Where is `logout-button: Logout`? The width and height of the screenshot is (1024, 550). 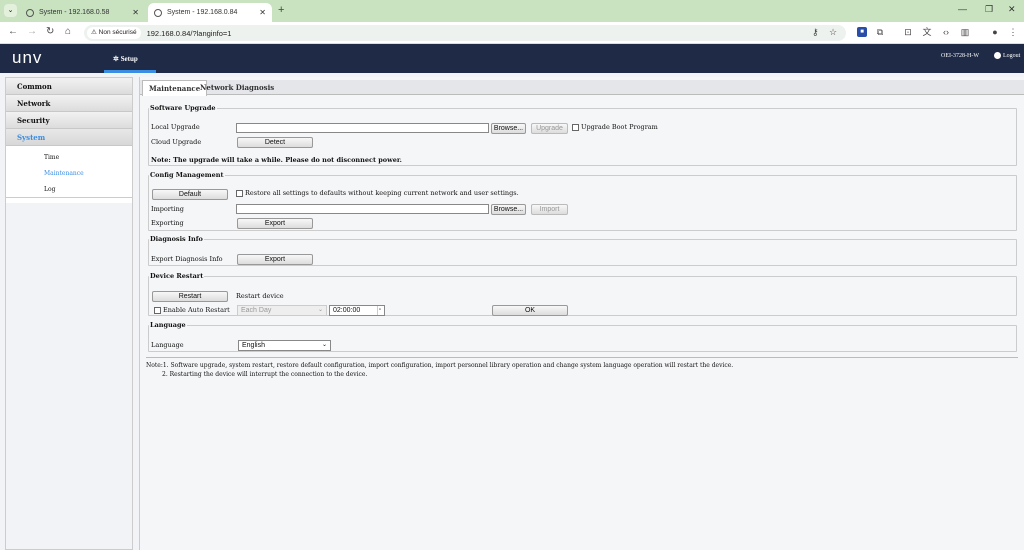 logout-button: Logout is located at coordinates (1007, 55).